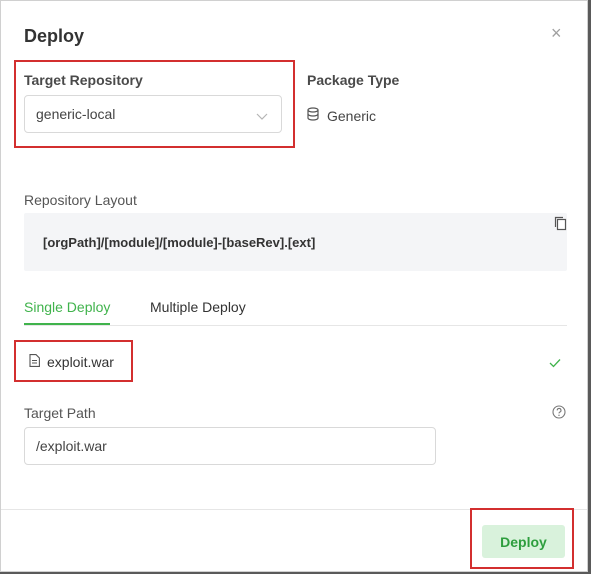 Image resolution: width=591 pixels, height=574 pixels. Describe the element at coordinates (230, 446) in the screenshot. I see `target-path-input` at that location.